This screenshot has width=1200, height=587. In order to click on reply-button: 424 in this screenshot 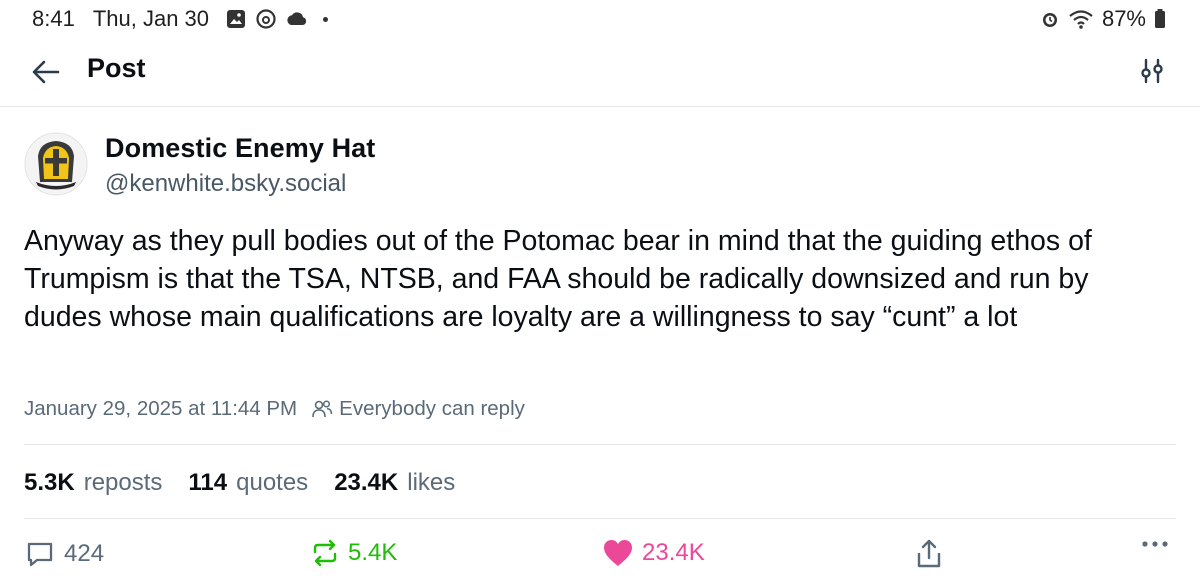, I will do `click(64, 554)`.